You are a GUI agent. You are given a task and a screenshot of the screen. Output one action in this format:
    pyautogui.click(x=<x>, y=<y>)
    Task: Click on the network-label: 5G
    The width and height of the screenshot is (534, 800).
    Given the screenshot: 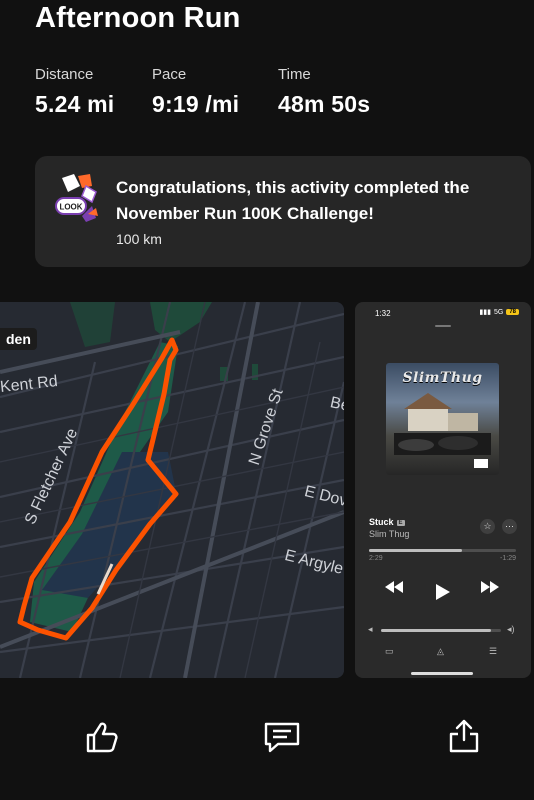 What is the action you would take?
    pyautogui.click(x=498, y=312)
    